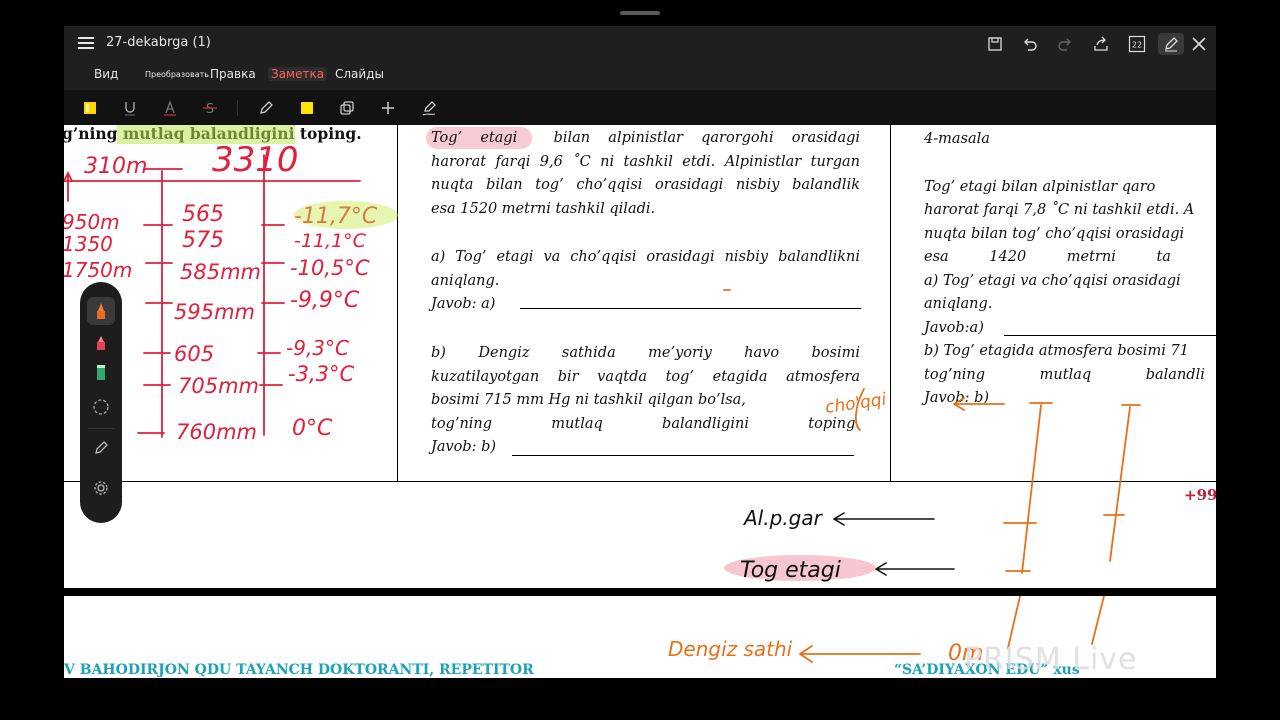  Describe the element at coordinates (640, 75) in the screenshot. I see `menu-bar: Вид Преобразовать Правка Заметка Слайды` at that location.